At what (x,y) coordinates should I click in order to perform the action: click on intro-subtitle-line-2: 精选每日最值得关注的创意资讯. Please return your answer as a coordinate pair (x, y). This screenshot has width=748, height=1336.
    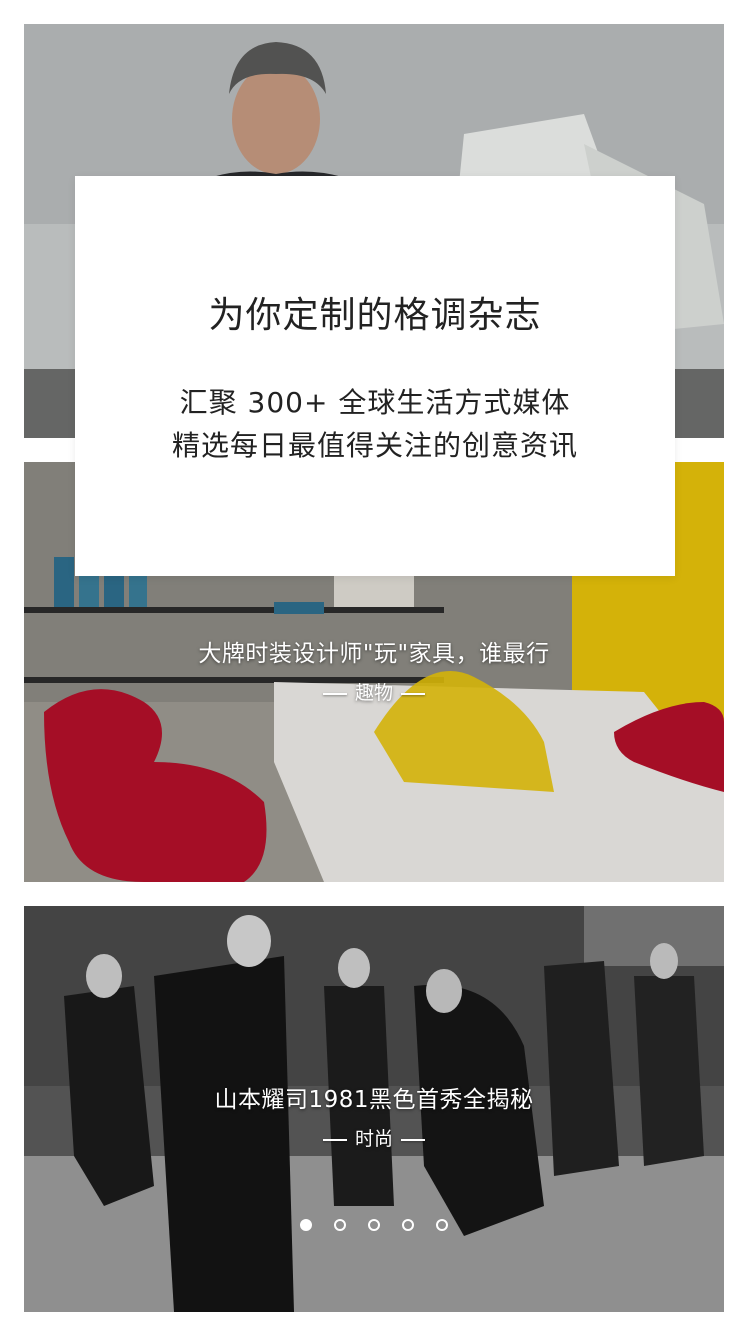
    Looking at the image, I should click on (374, 445).